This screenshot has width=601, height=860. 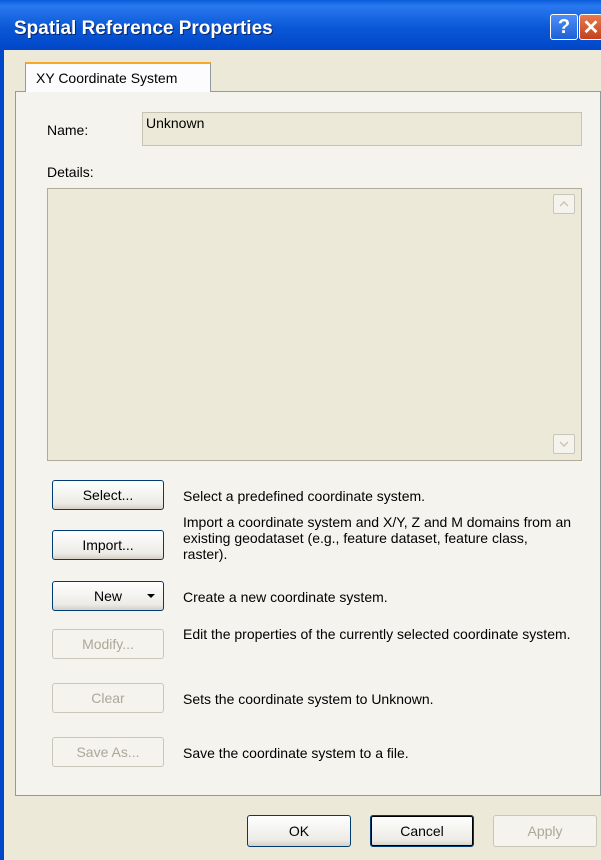 I want to click on help-icon: ?, so click(x=564, y=27).